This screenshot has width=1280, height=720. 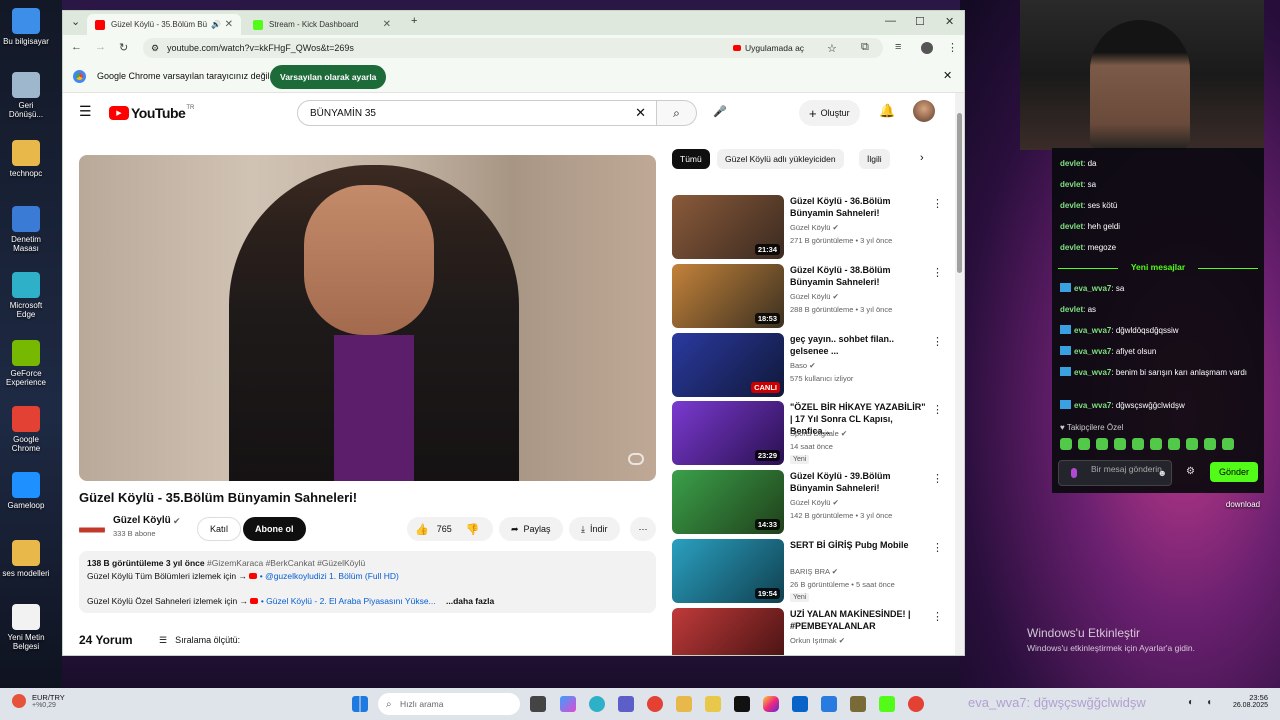 I want to click on chips-next-icon: ›, so click(x=922, y=158).